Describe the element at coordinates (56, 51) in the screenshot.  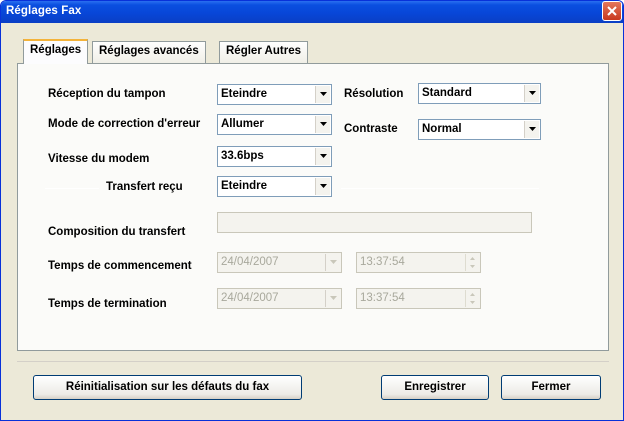
I see `tab-reglages: Réglages` at that location.